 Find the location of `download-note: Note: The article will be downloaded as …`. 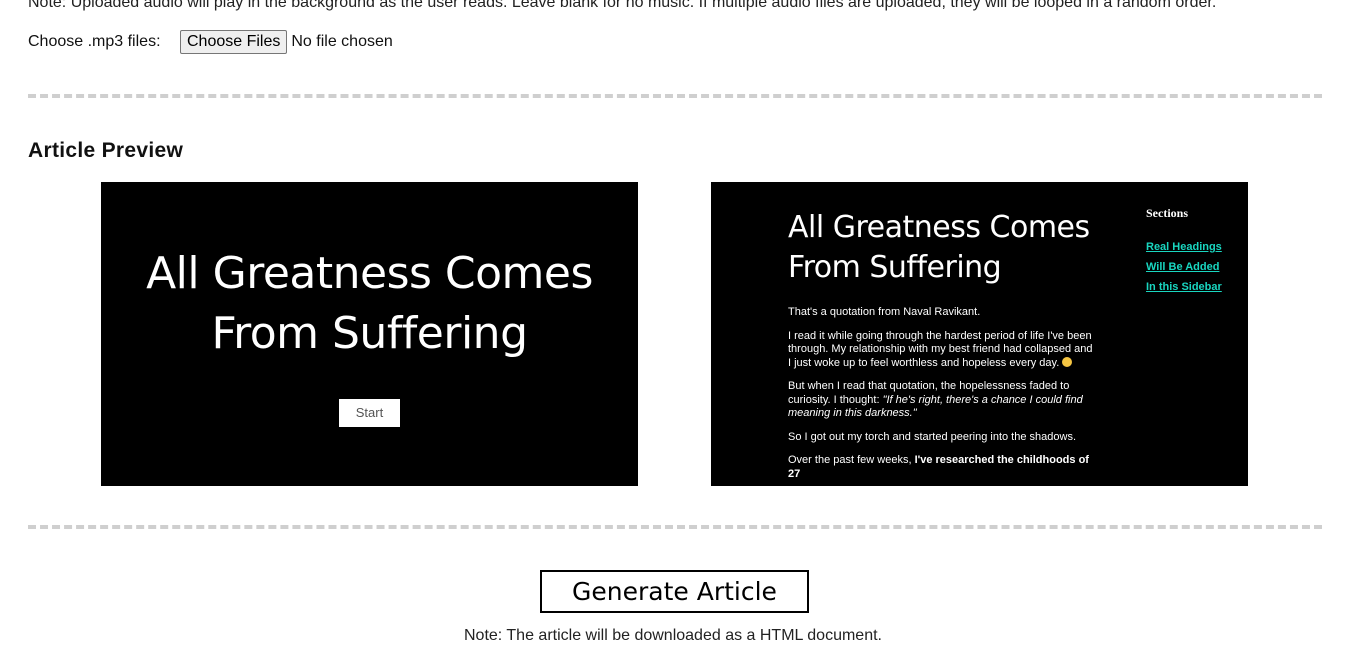

download-note: Note: The article will be downloaded as … is located at coordinates (673, 635).